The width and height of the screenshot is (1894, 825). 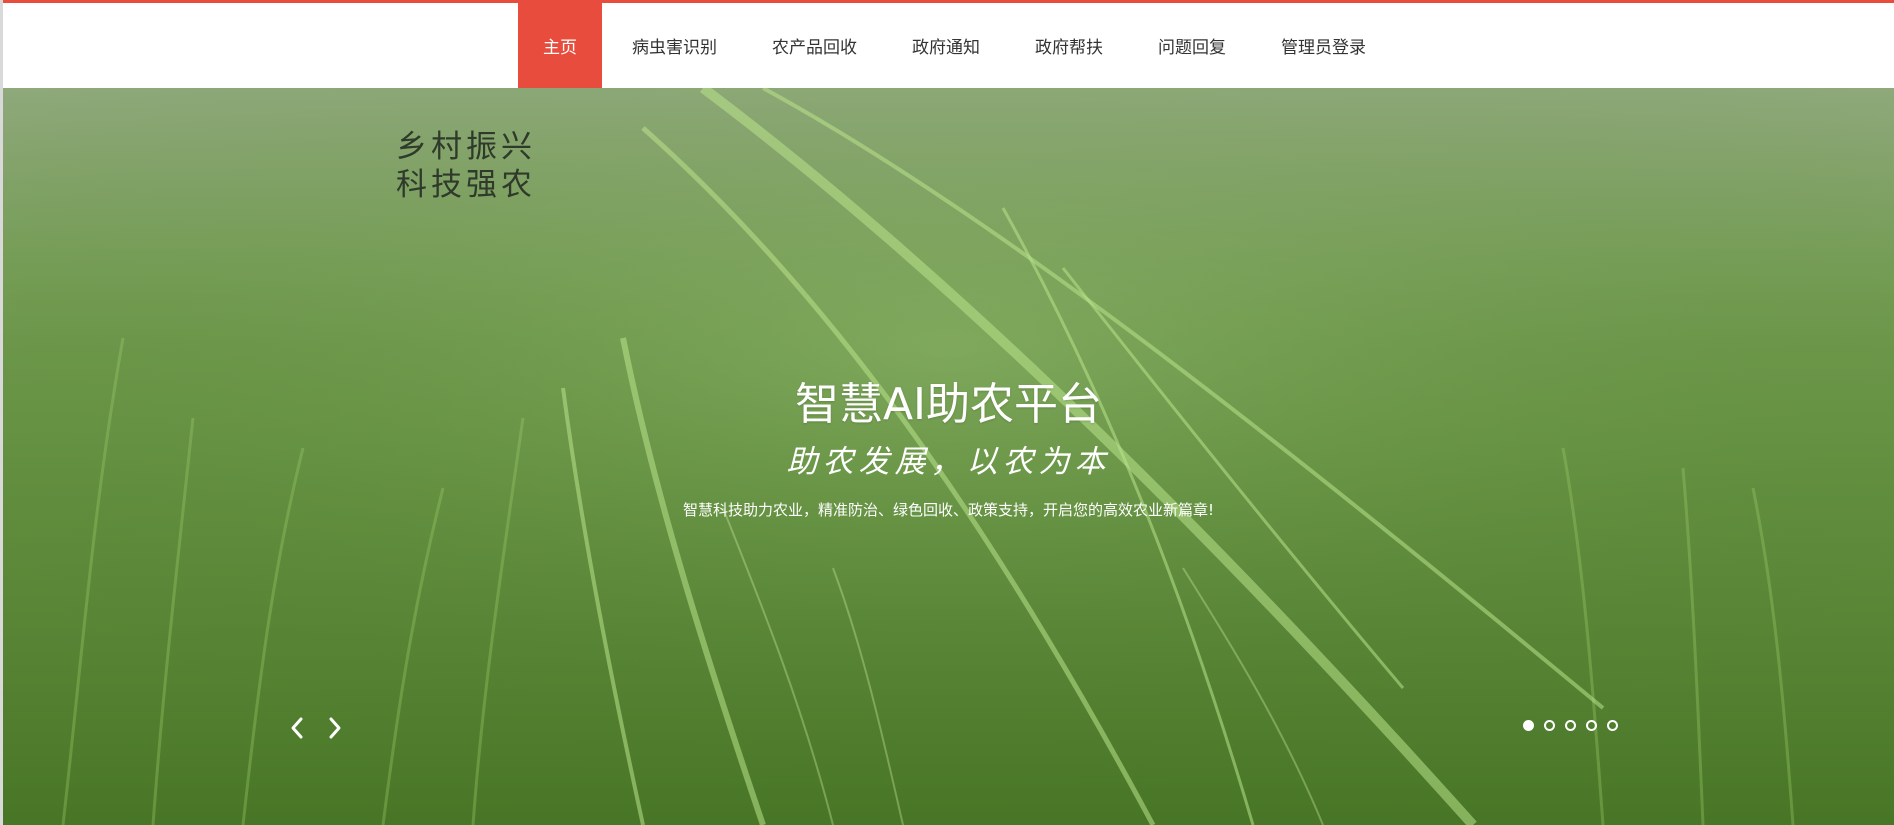 I want to click on slogan-line-1: 乡村振兴, so click(x=466, y=147).